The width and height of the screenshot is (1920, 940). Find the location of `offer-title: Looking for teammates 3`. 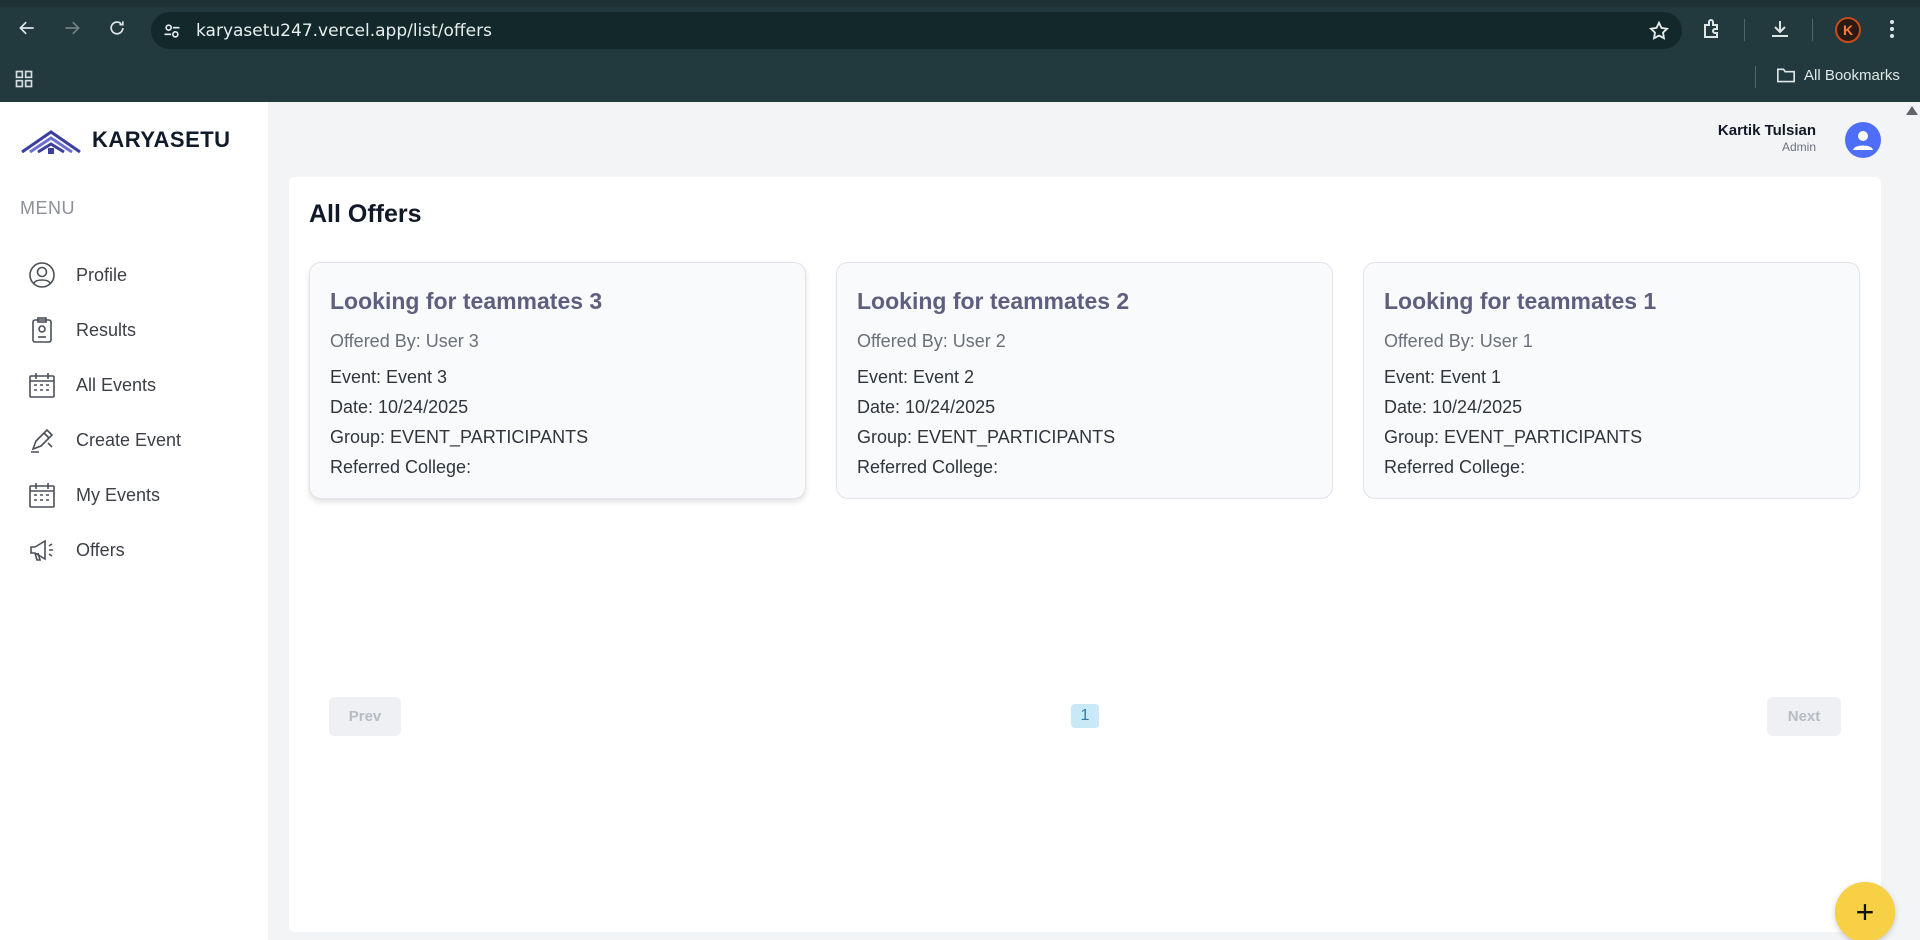

offer-title: Looking for teammates 3 is located at coordinates (466, 301).